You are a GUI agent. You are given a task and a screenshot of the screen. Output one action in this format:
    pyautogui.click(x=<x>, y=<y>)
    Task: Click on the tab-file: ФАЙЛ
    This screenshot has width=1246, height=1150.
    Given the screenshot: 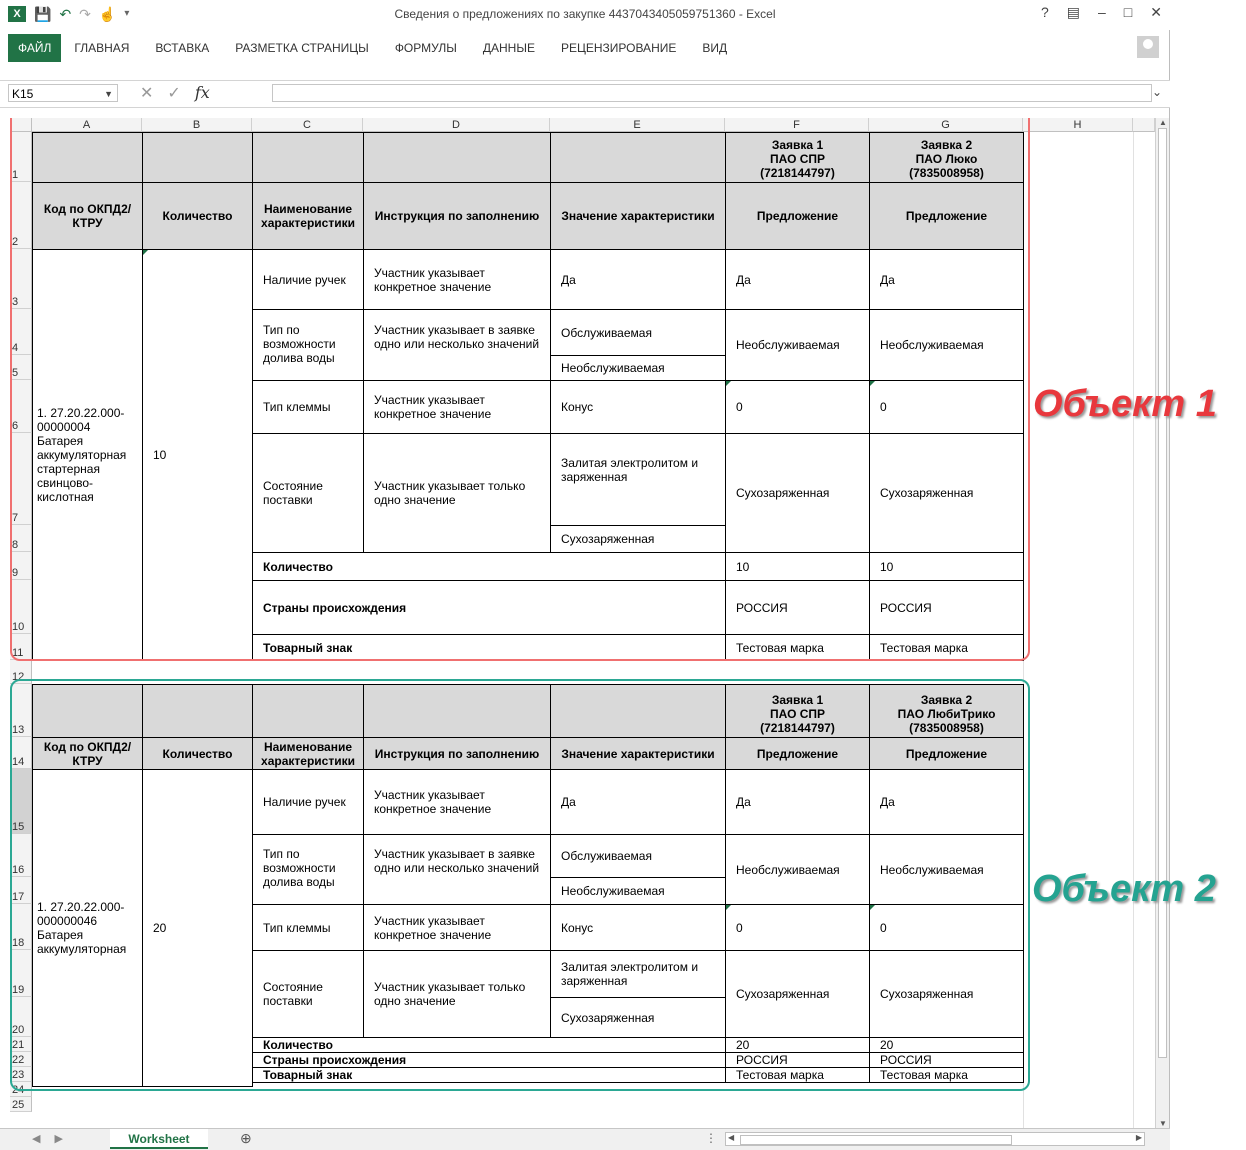 What is the action you would take?
    pyautogui.click(x=35, y=48)
    